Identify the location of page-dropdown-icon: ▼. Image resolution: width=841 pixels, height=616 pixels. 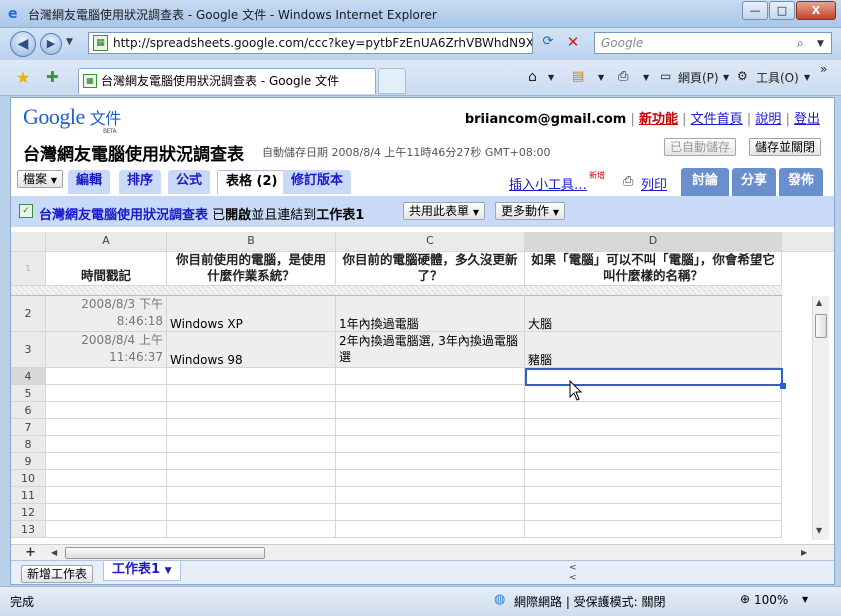
(726, 77).